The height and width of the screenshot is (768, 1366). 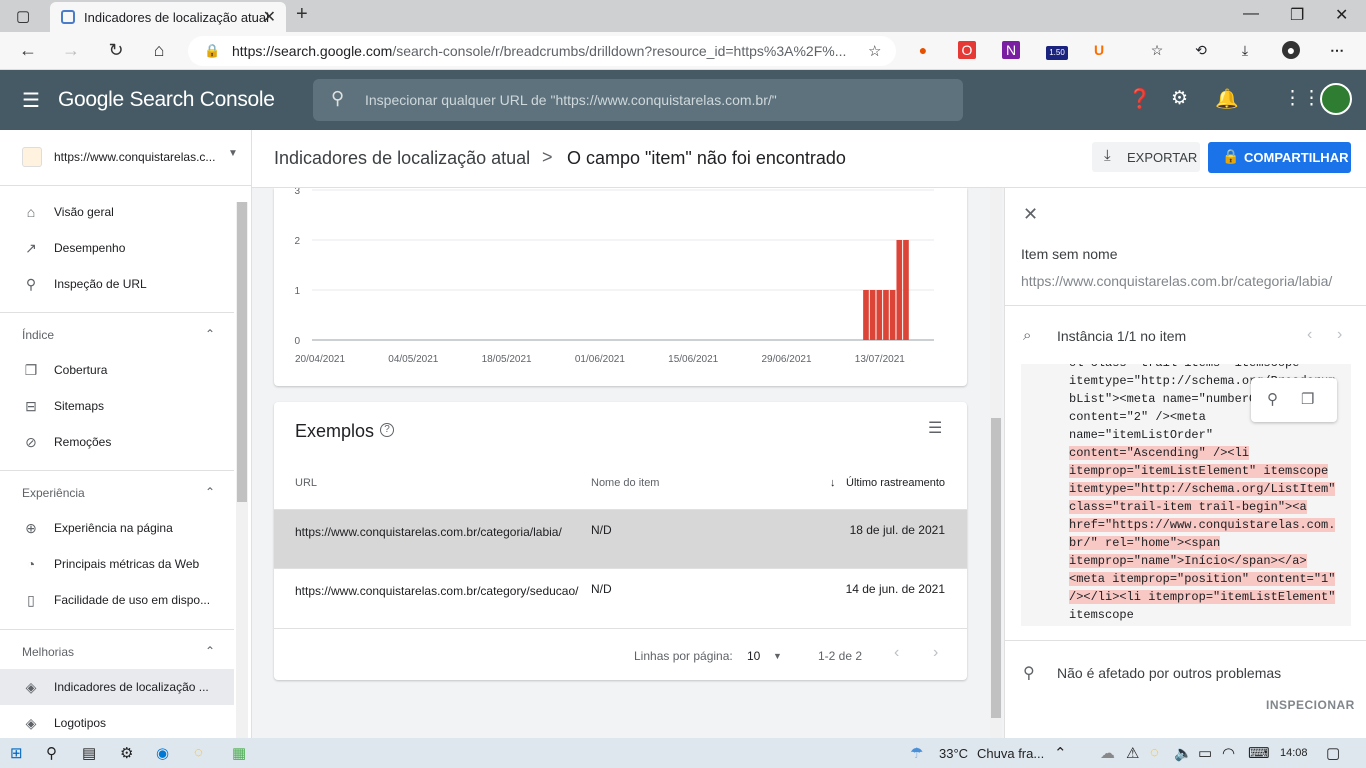 What do you see at coordinates (28, 50) in the screenshot?
I see `back-icon: ←` at bounding box center [28, 50].